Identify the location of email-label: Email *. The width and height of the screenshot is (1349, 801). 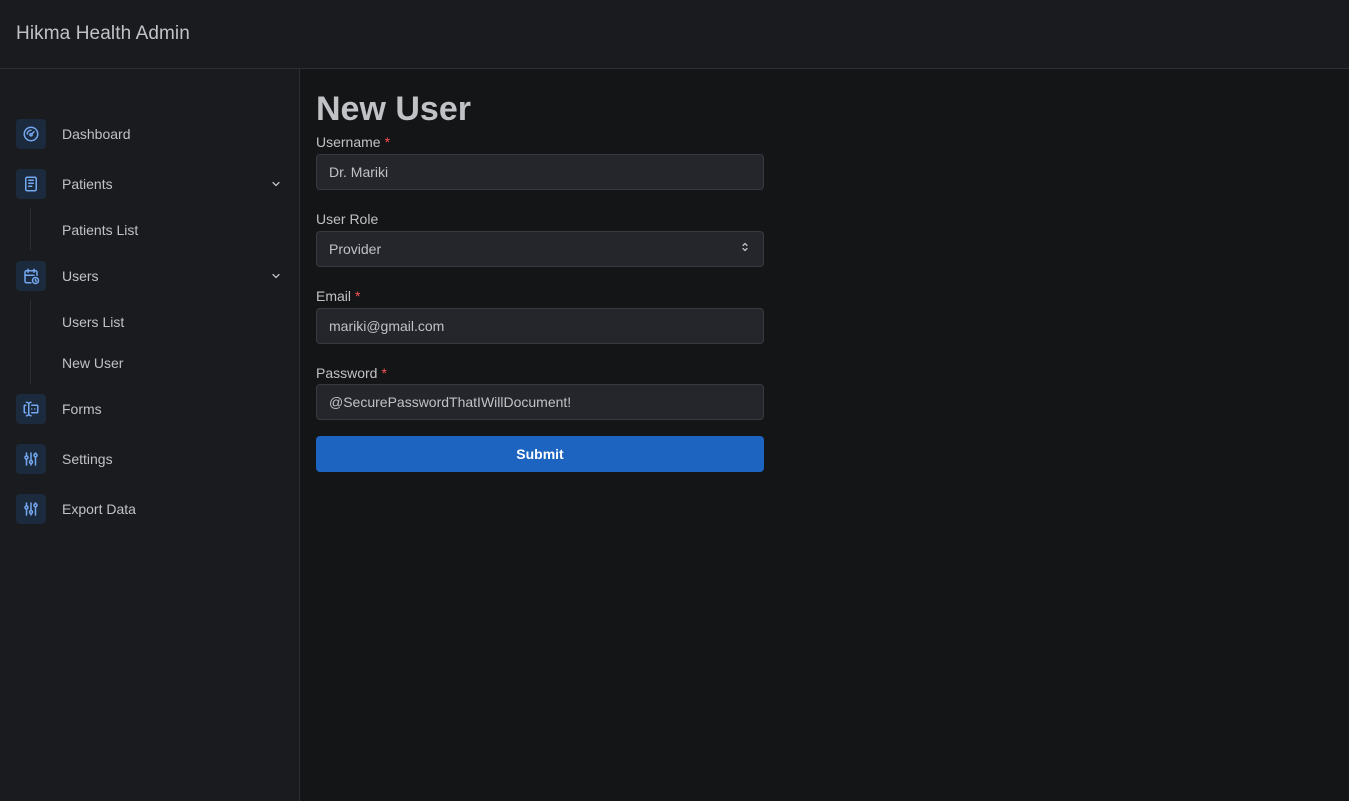
(338, 296).